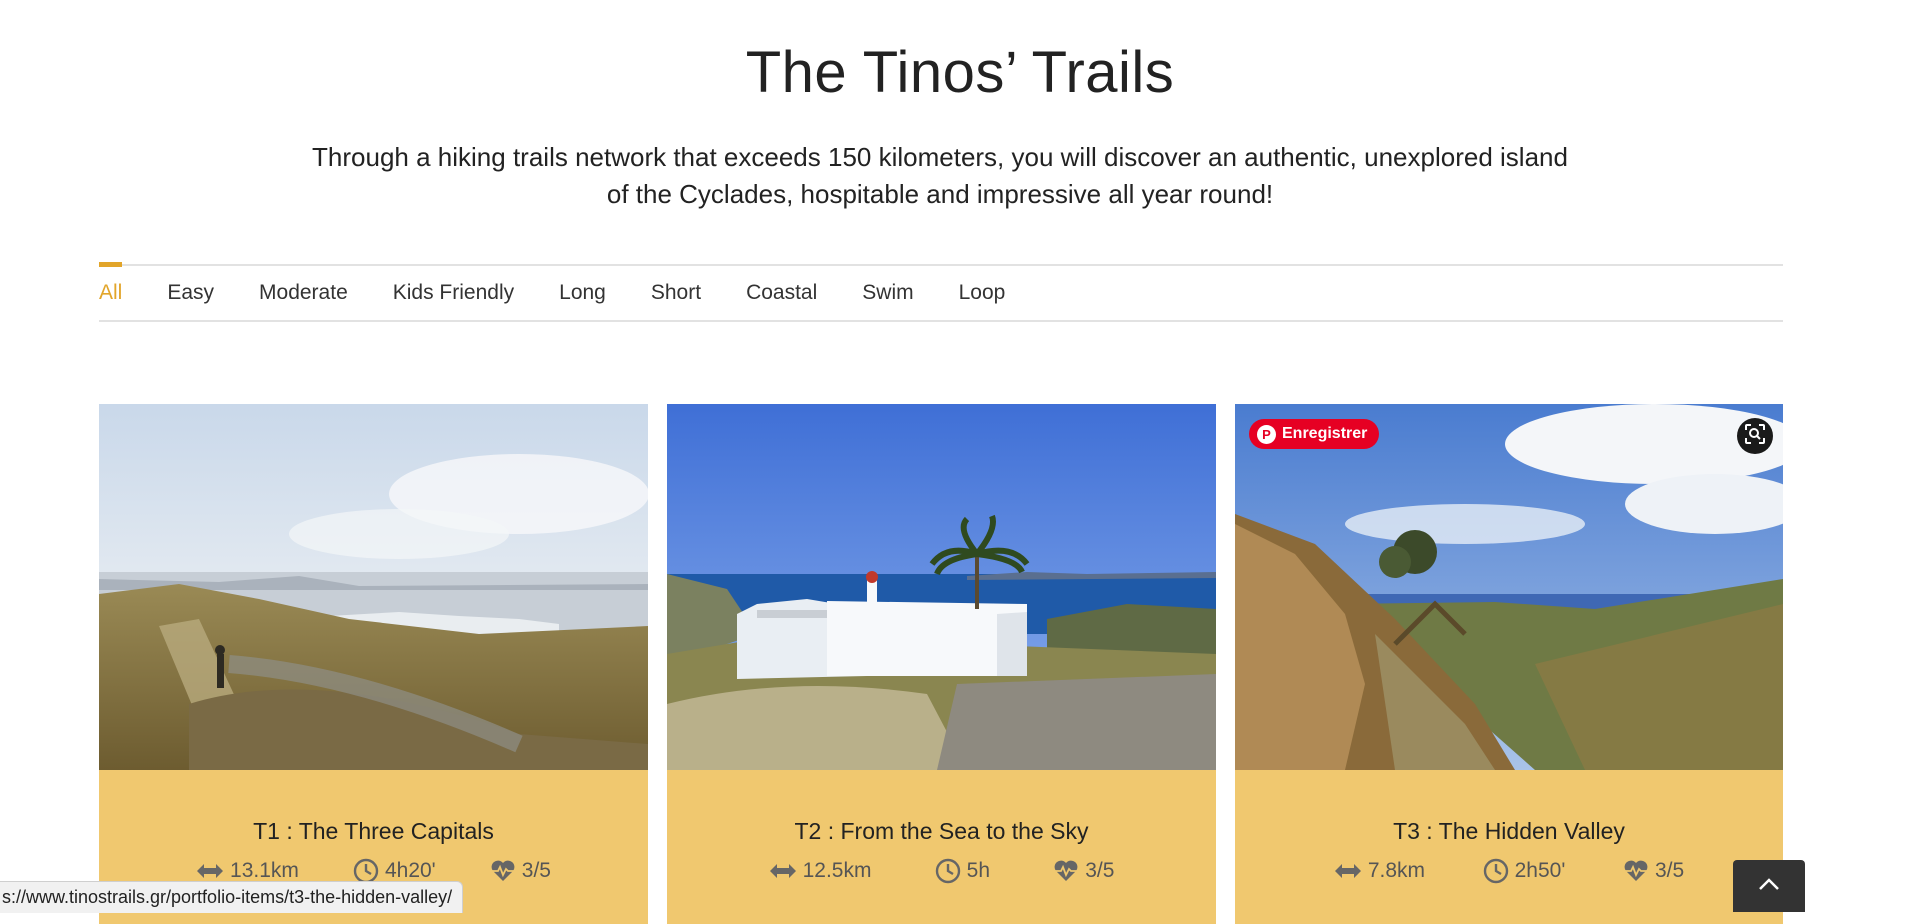 The height and width of the screenshot is (924, 1920). What do you see at coordinates (373, 831) in the screenshot?
I see `trail-title: T1 : The Three Capitals` at bounding box center [373, 831].